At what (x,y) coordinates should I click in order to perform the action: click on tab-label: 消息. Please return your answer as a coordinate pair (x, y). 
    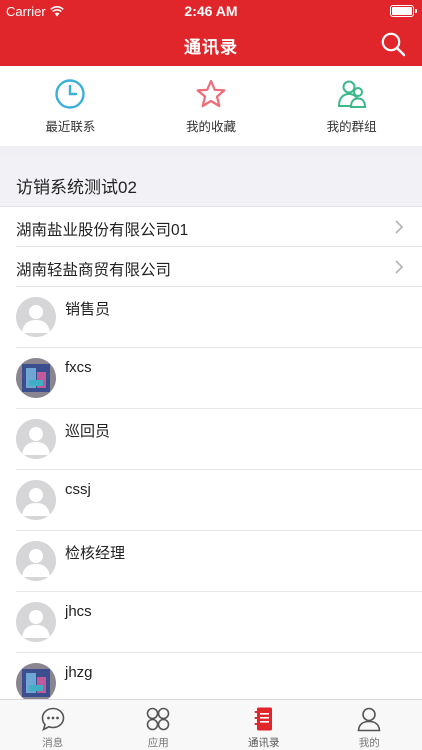
    Looking at the image, I should click on (53, 743).